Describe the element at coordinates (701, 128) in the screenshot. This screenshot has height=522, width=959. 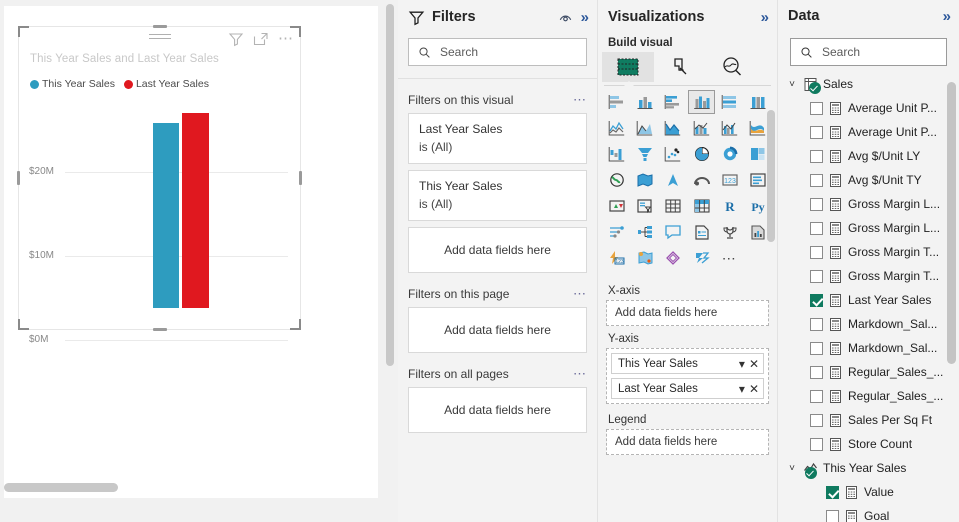
I see `gallery-icon-line-and-stacked-column-chart` at that location.